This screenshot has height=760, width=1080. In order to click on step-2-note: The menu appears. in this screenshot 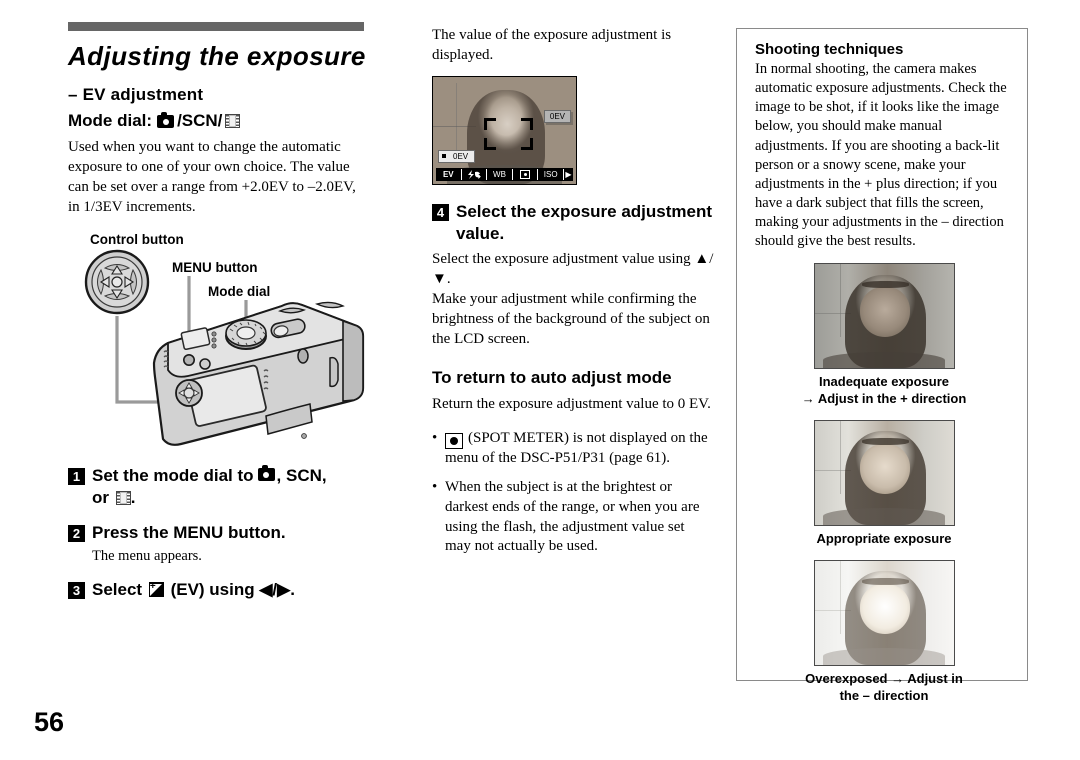, I will do `click(147, 556)`.